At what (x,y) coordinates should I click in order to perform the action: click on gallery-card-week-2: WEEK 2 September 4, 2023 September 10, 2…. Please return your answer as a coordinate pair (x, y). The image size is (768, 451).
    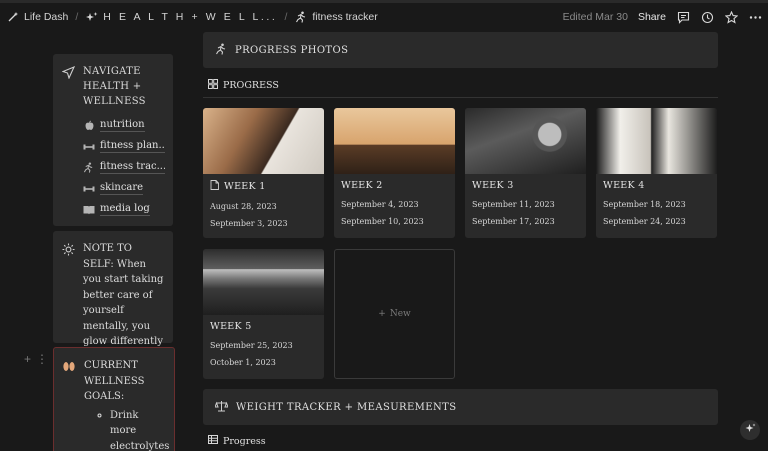
    Looking at the image, I should click on (394, 173).